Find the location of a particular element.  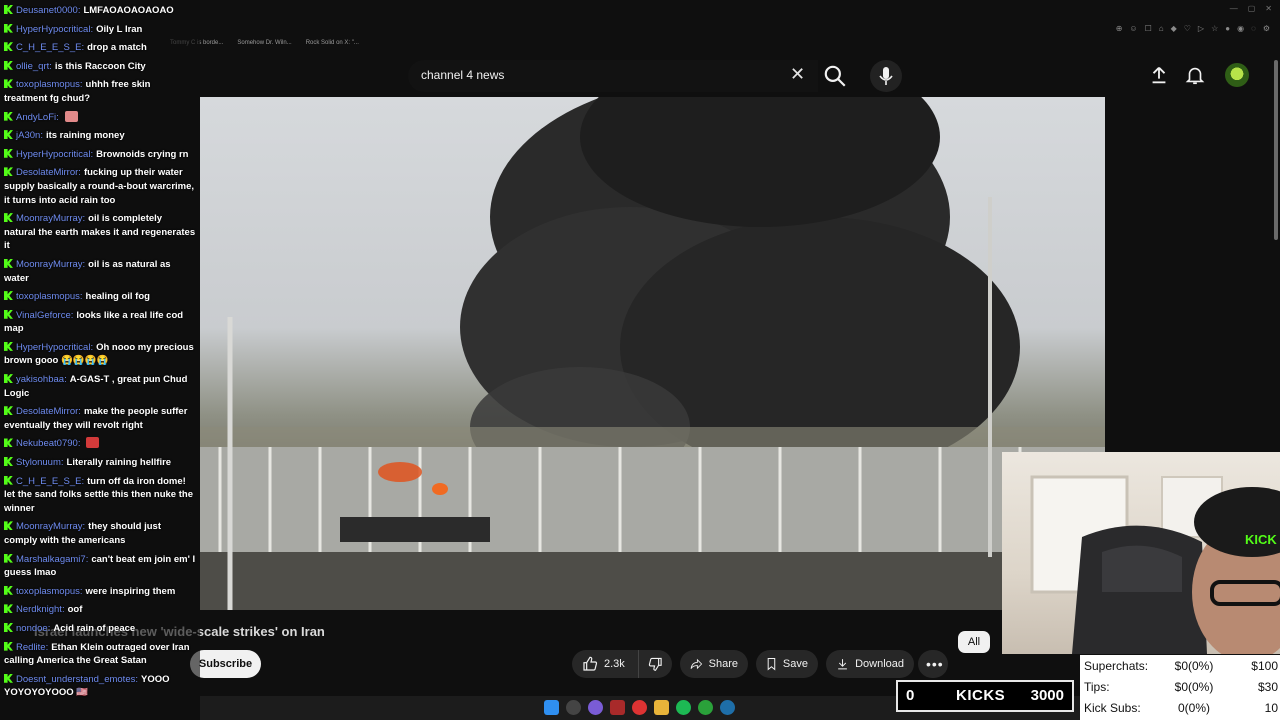

subscribe-button: Subscribe is located at coordinates (225, 664).